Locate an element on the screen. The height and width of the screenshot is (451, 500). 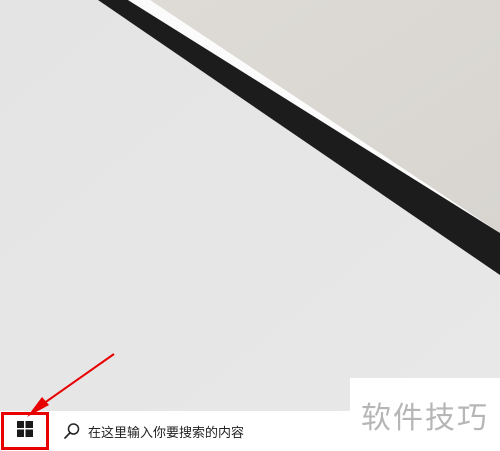
watermark: 软件技巧 is located at coordinates (425, 414).